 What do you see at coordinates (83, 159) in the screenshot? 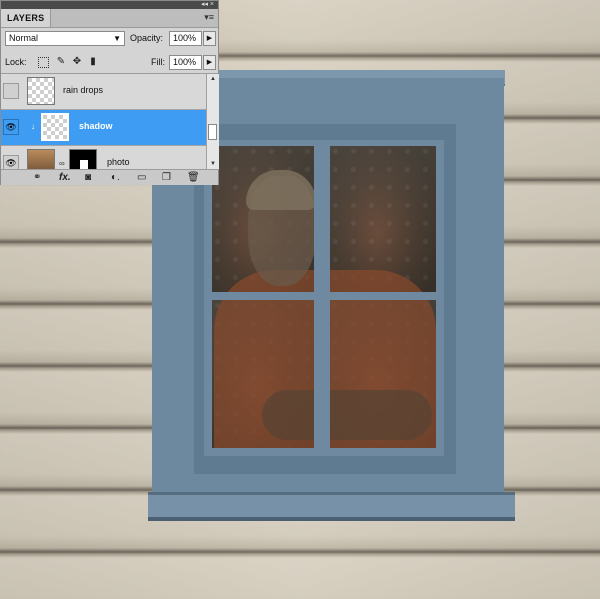
I see `layer-mask-thumbnail` at bounding box center [83, 159].